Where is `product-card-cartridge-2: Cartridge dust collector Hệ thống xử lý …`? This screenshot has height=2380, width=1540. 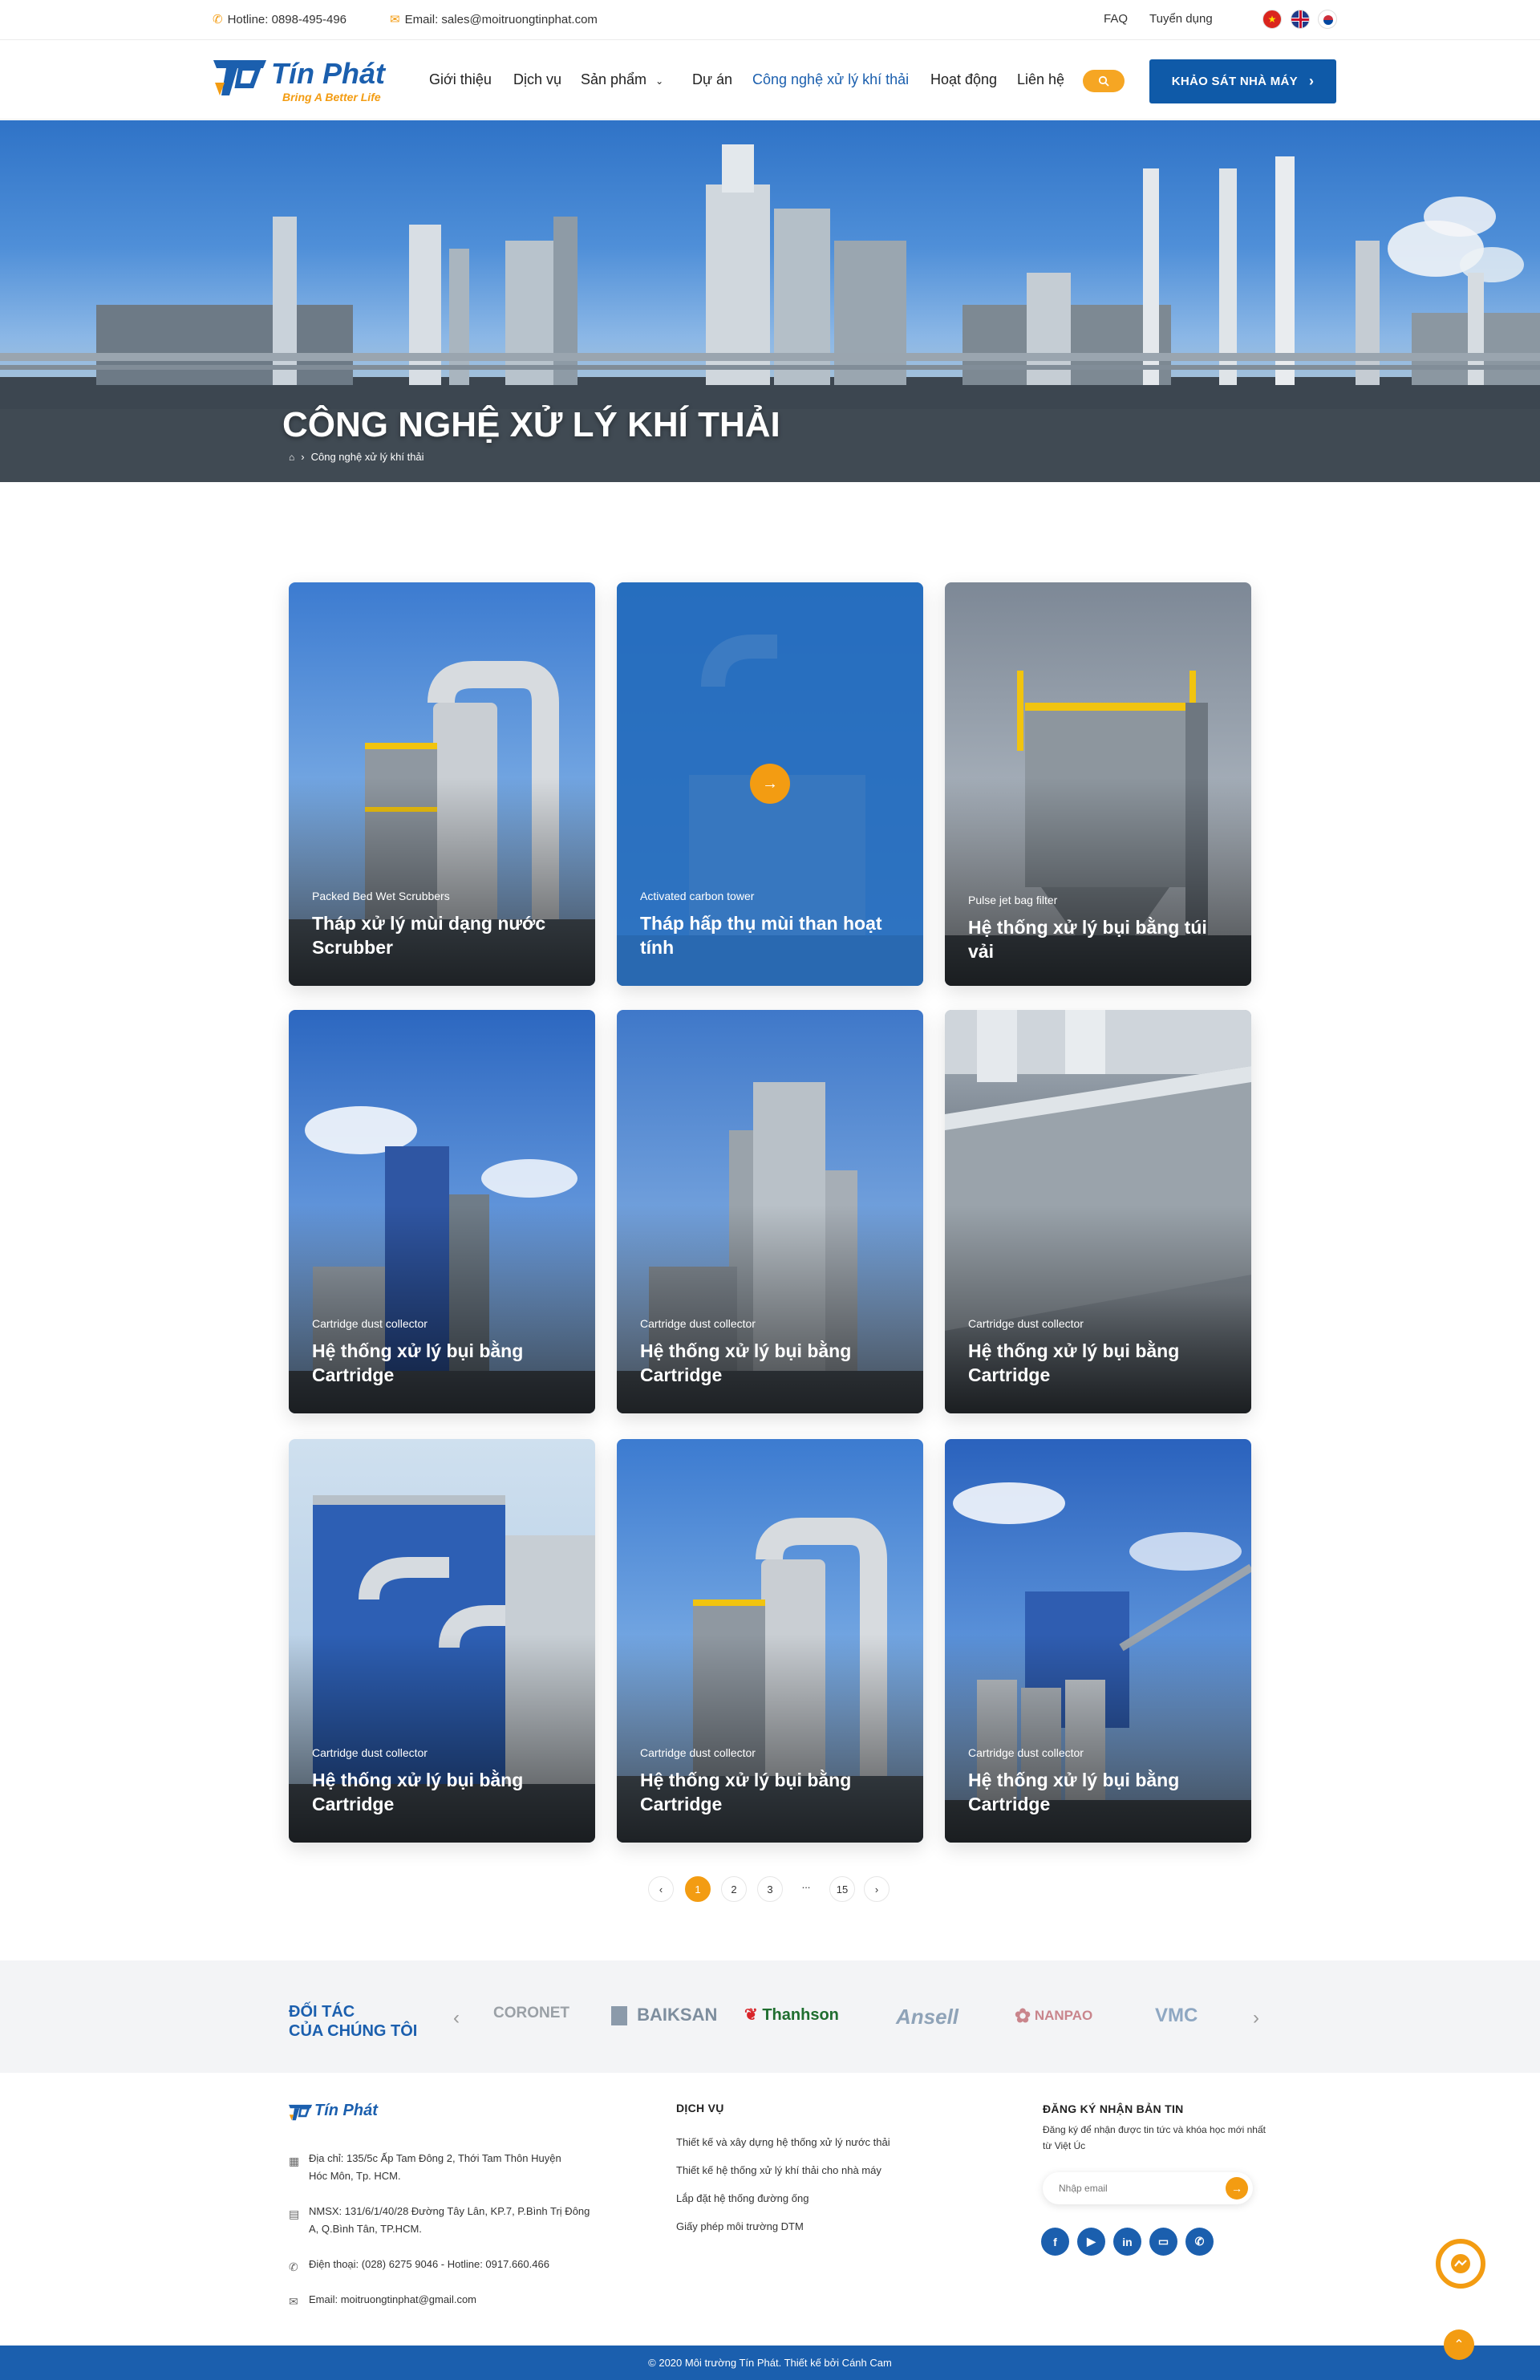
product-card-cartridge-2: Cartridge dust collector Hệ thống xử lý … is located at coordinates (770, 1211).